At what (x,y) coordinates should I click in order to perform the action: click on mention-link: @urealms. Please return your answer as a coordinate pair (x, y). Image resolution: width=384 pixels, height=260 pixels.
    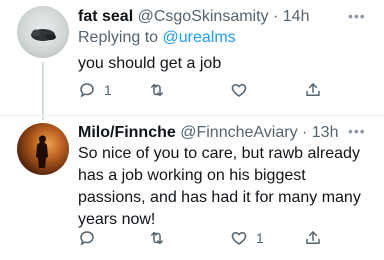
    Looking at the image, I should click on (199, 37).